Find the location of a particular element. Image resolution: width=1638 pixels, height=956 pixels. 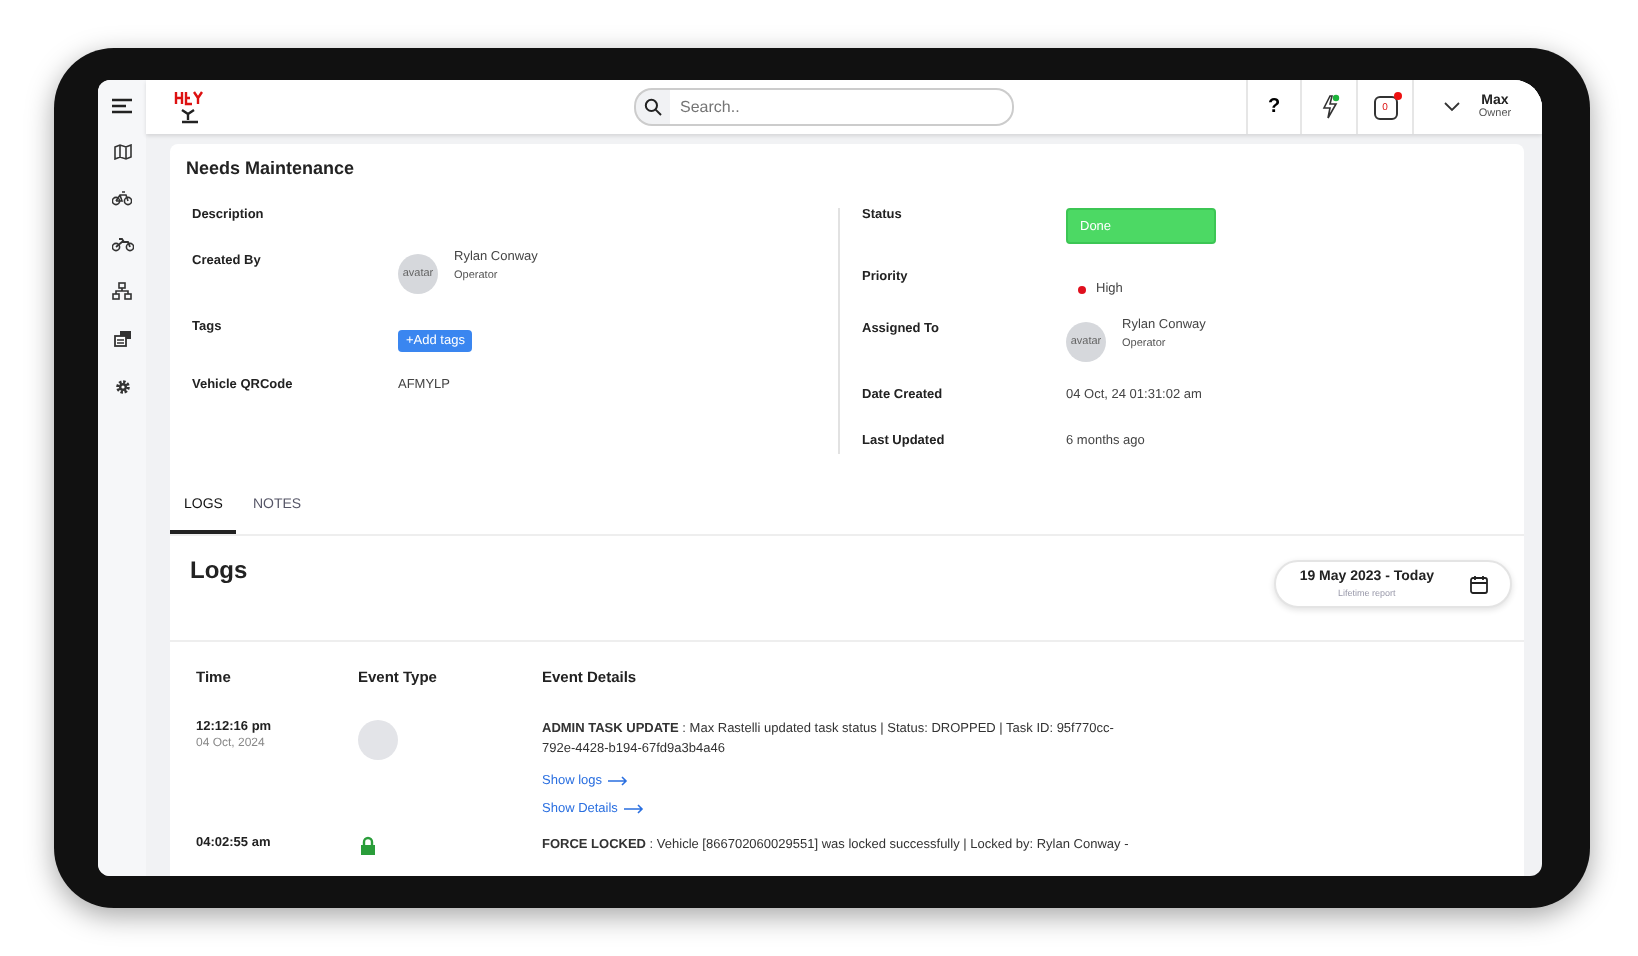

logo-icon is located at coordinates (190, 107).